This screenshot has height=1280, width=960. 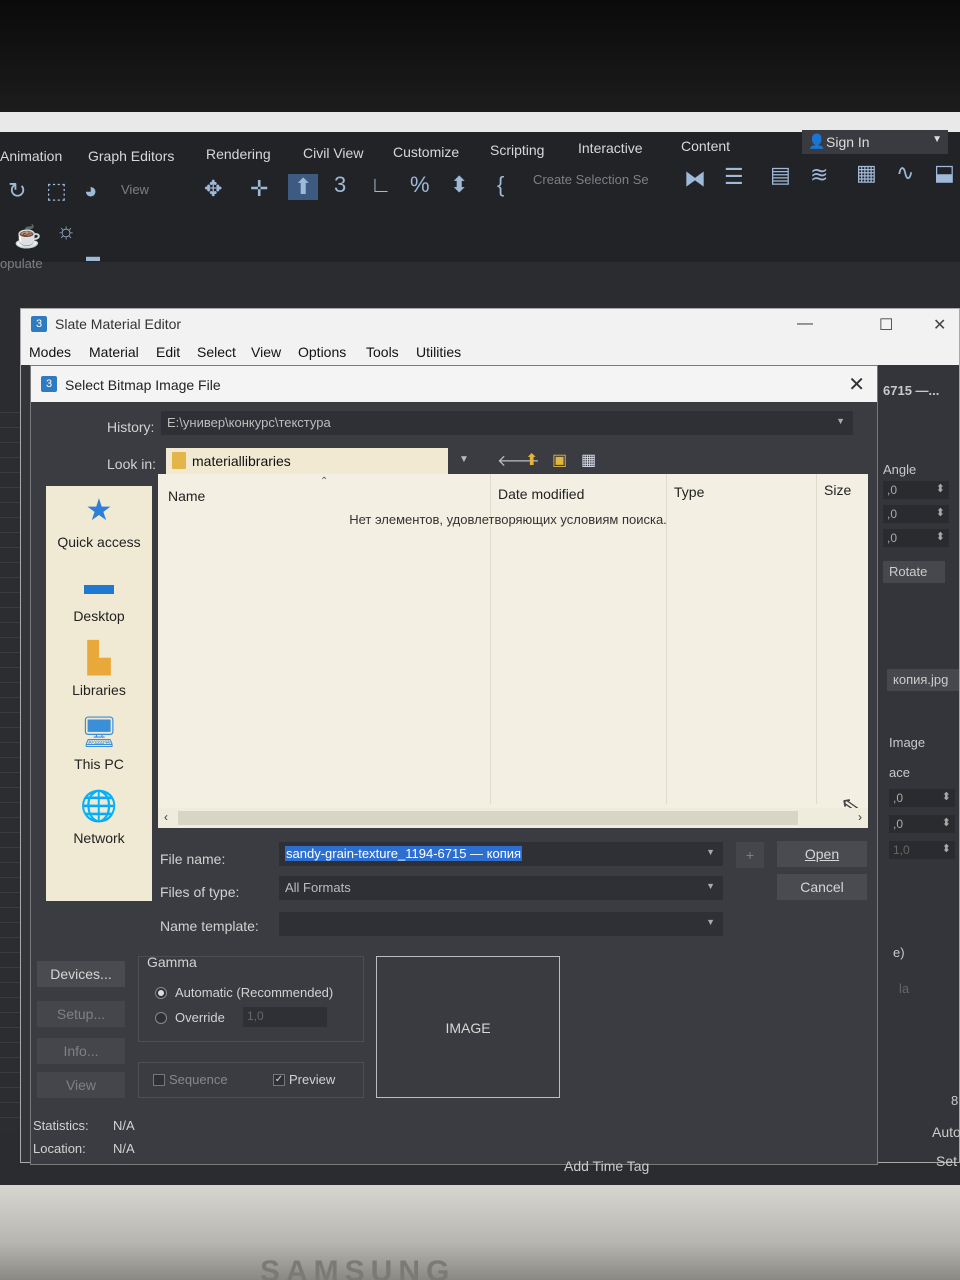 I want to click on named-selection-icon: {, so click(x=500, y=185).